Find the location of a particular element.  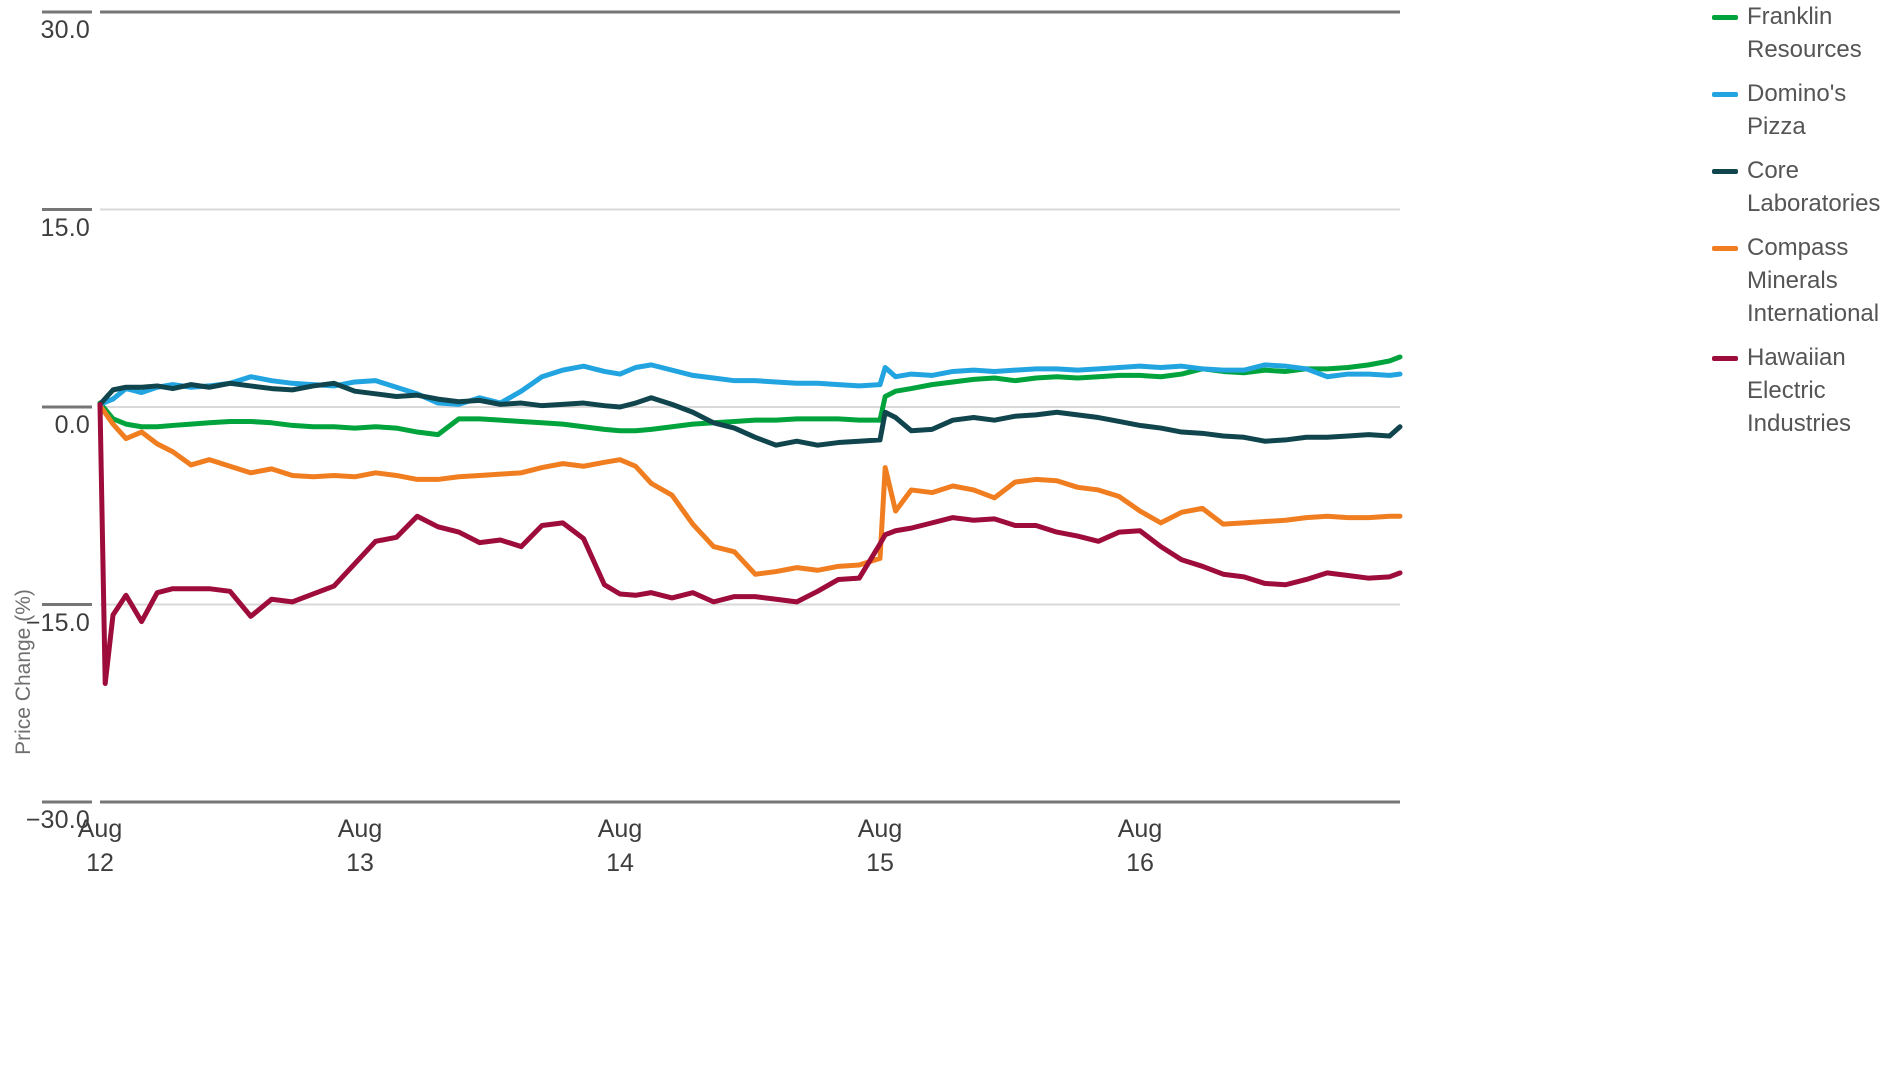

y-tick-label: 30.0 is located at coordinates (65, 30).